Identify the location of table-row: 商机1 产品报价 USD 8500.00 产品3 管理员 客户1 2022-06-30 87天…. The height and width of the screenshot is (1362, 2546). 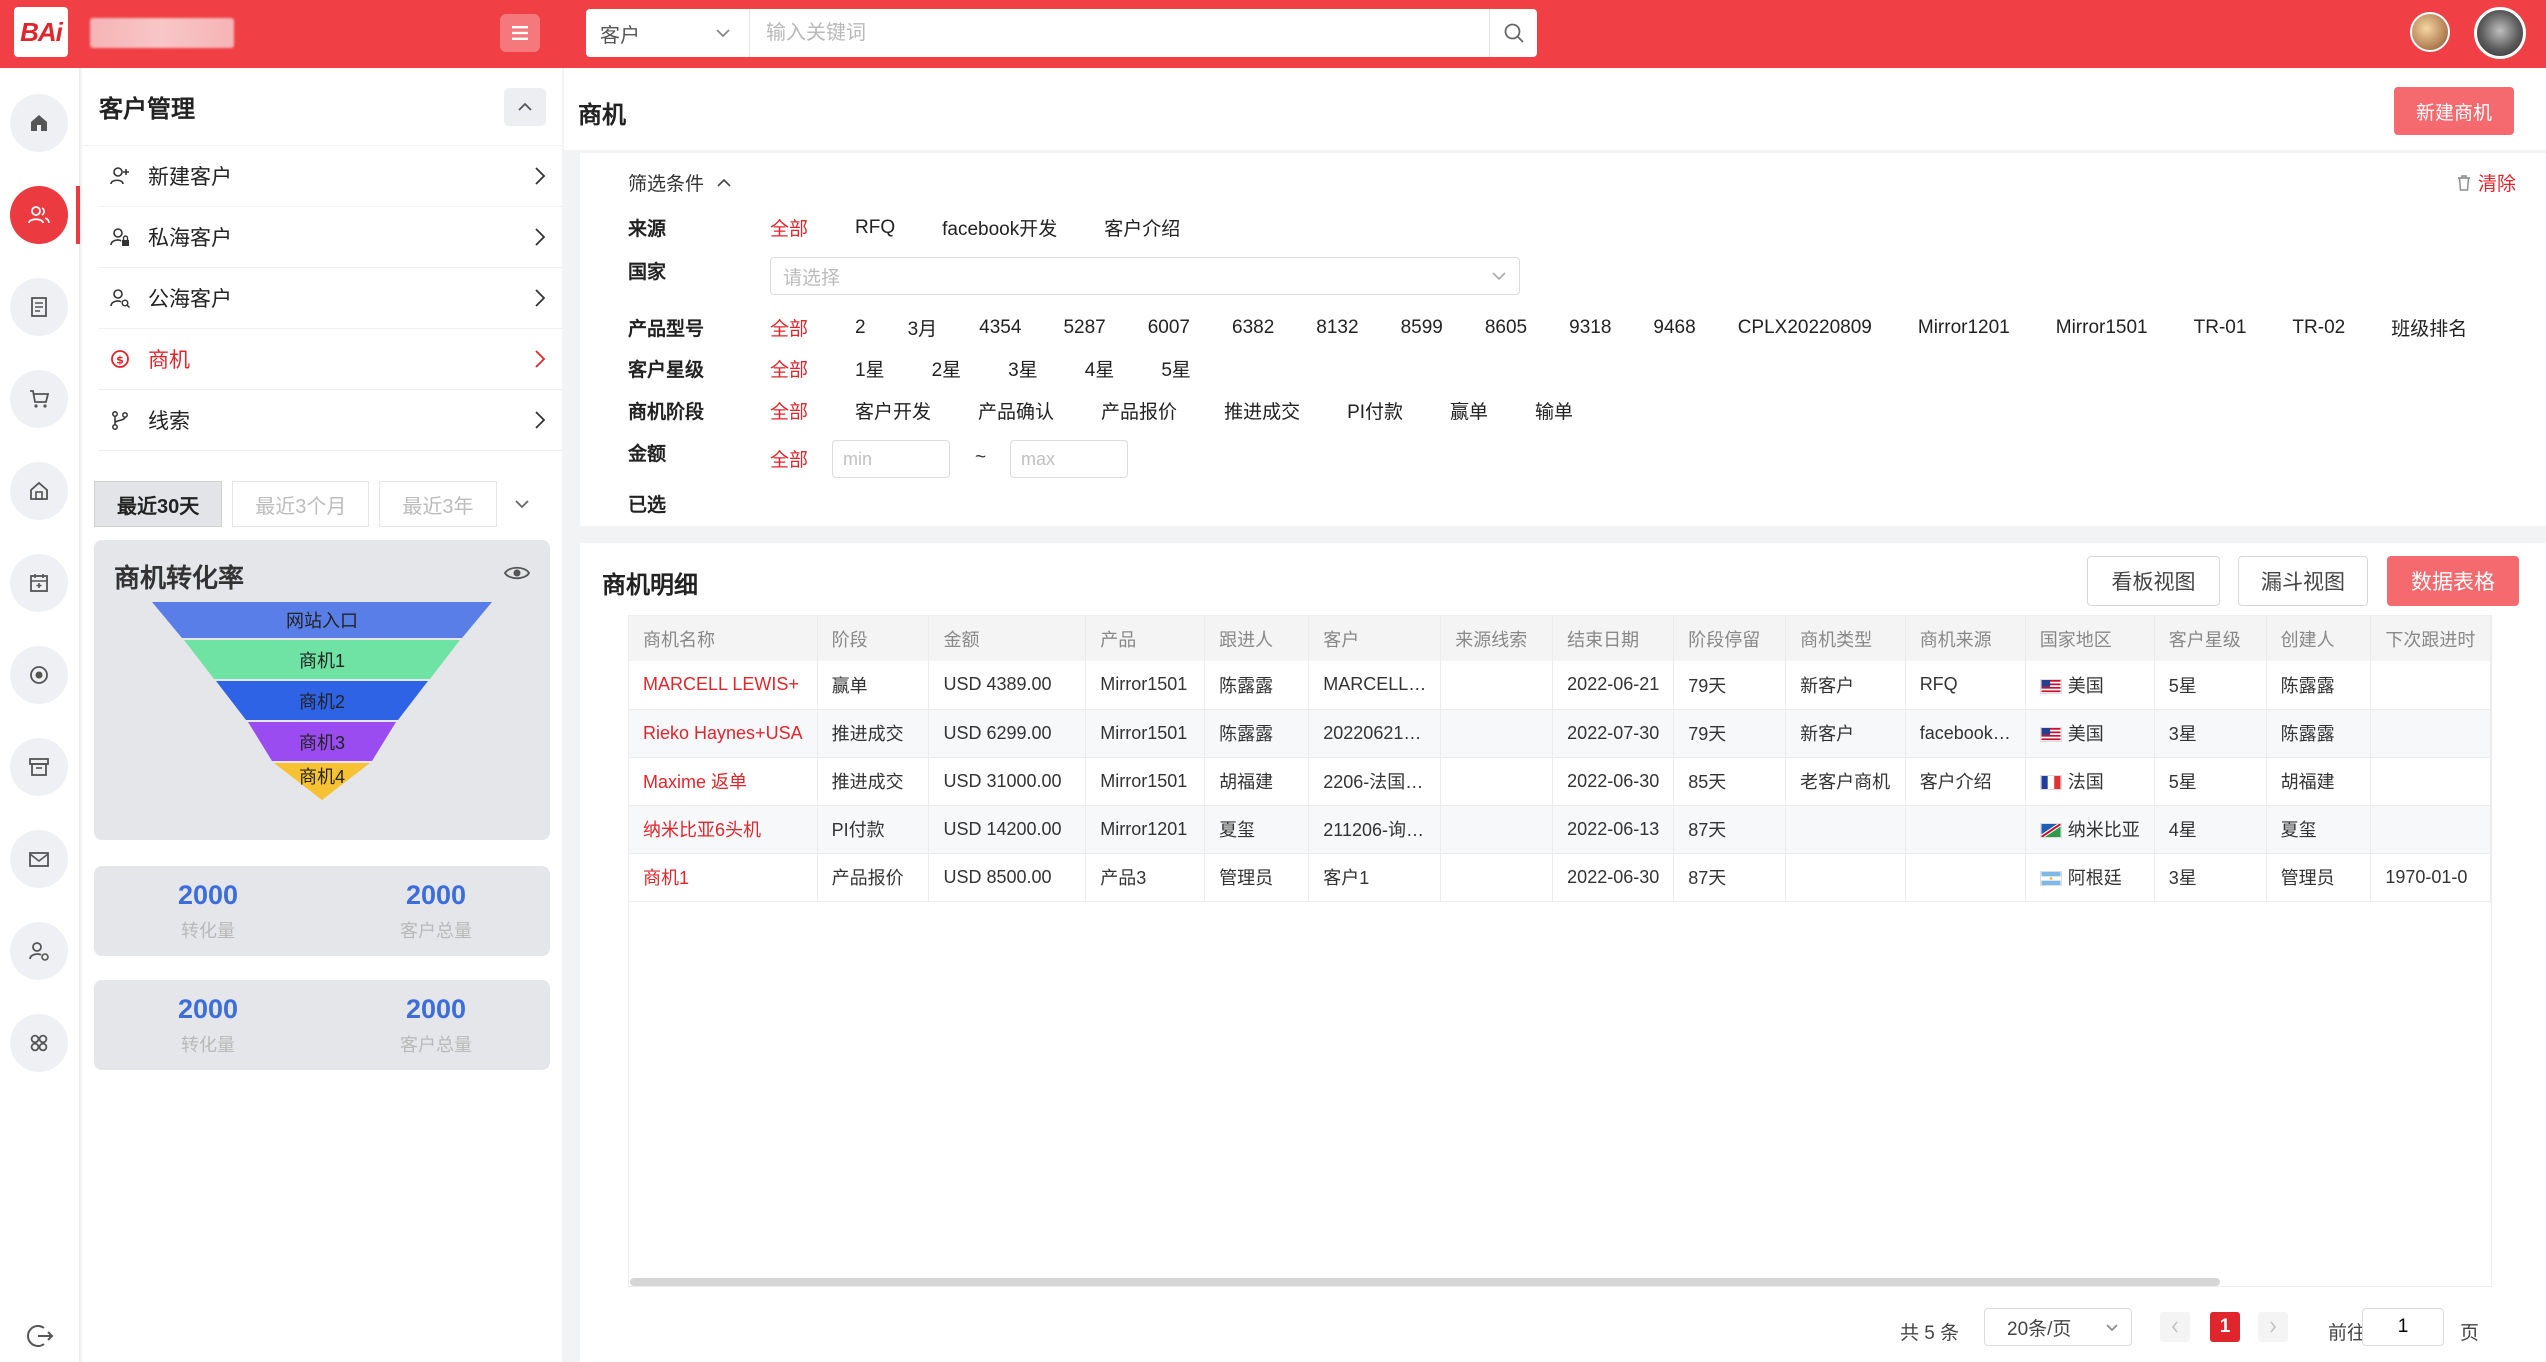
(1560, 877).